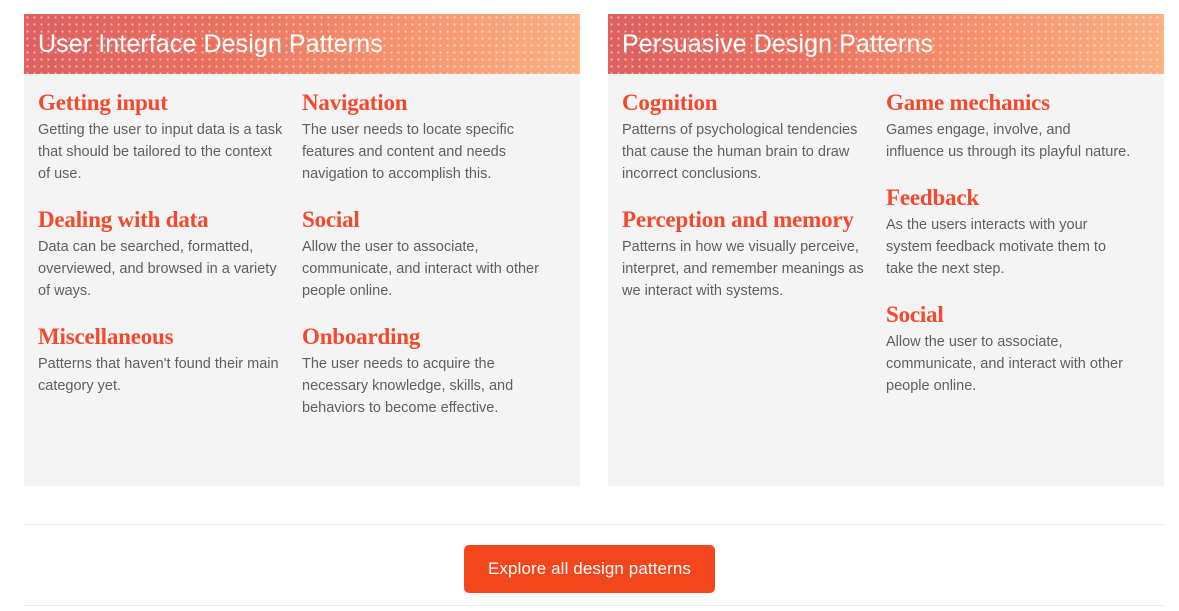  What do you see at coordinates (594, 524) in the screenshot?
I see `section-divider-top` at bounding box center [594, 524].